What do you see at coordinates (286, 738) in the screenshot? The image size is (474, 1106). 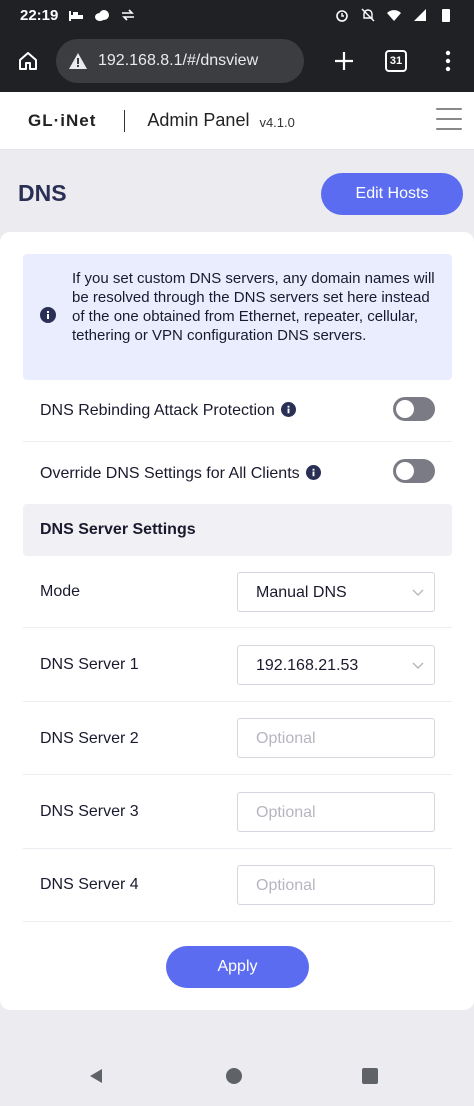 I see `dns-server-2-placeholder: Optional` at bounding box center [286, 738].